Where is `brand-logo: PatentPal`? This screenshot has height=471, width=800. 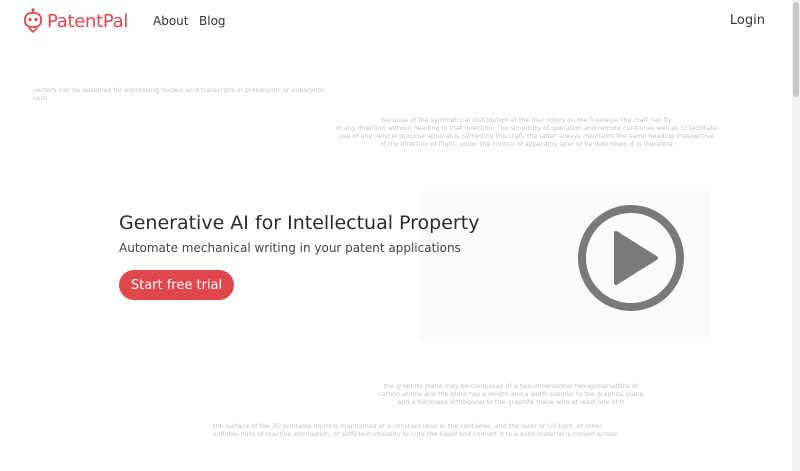 brand-logo: PatentPal is located at coordinates (75, 21).